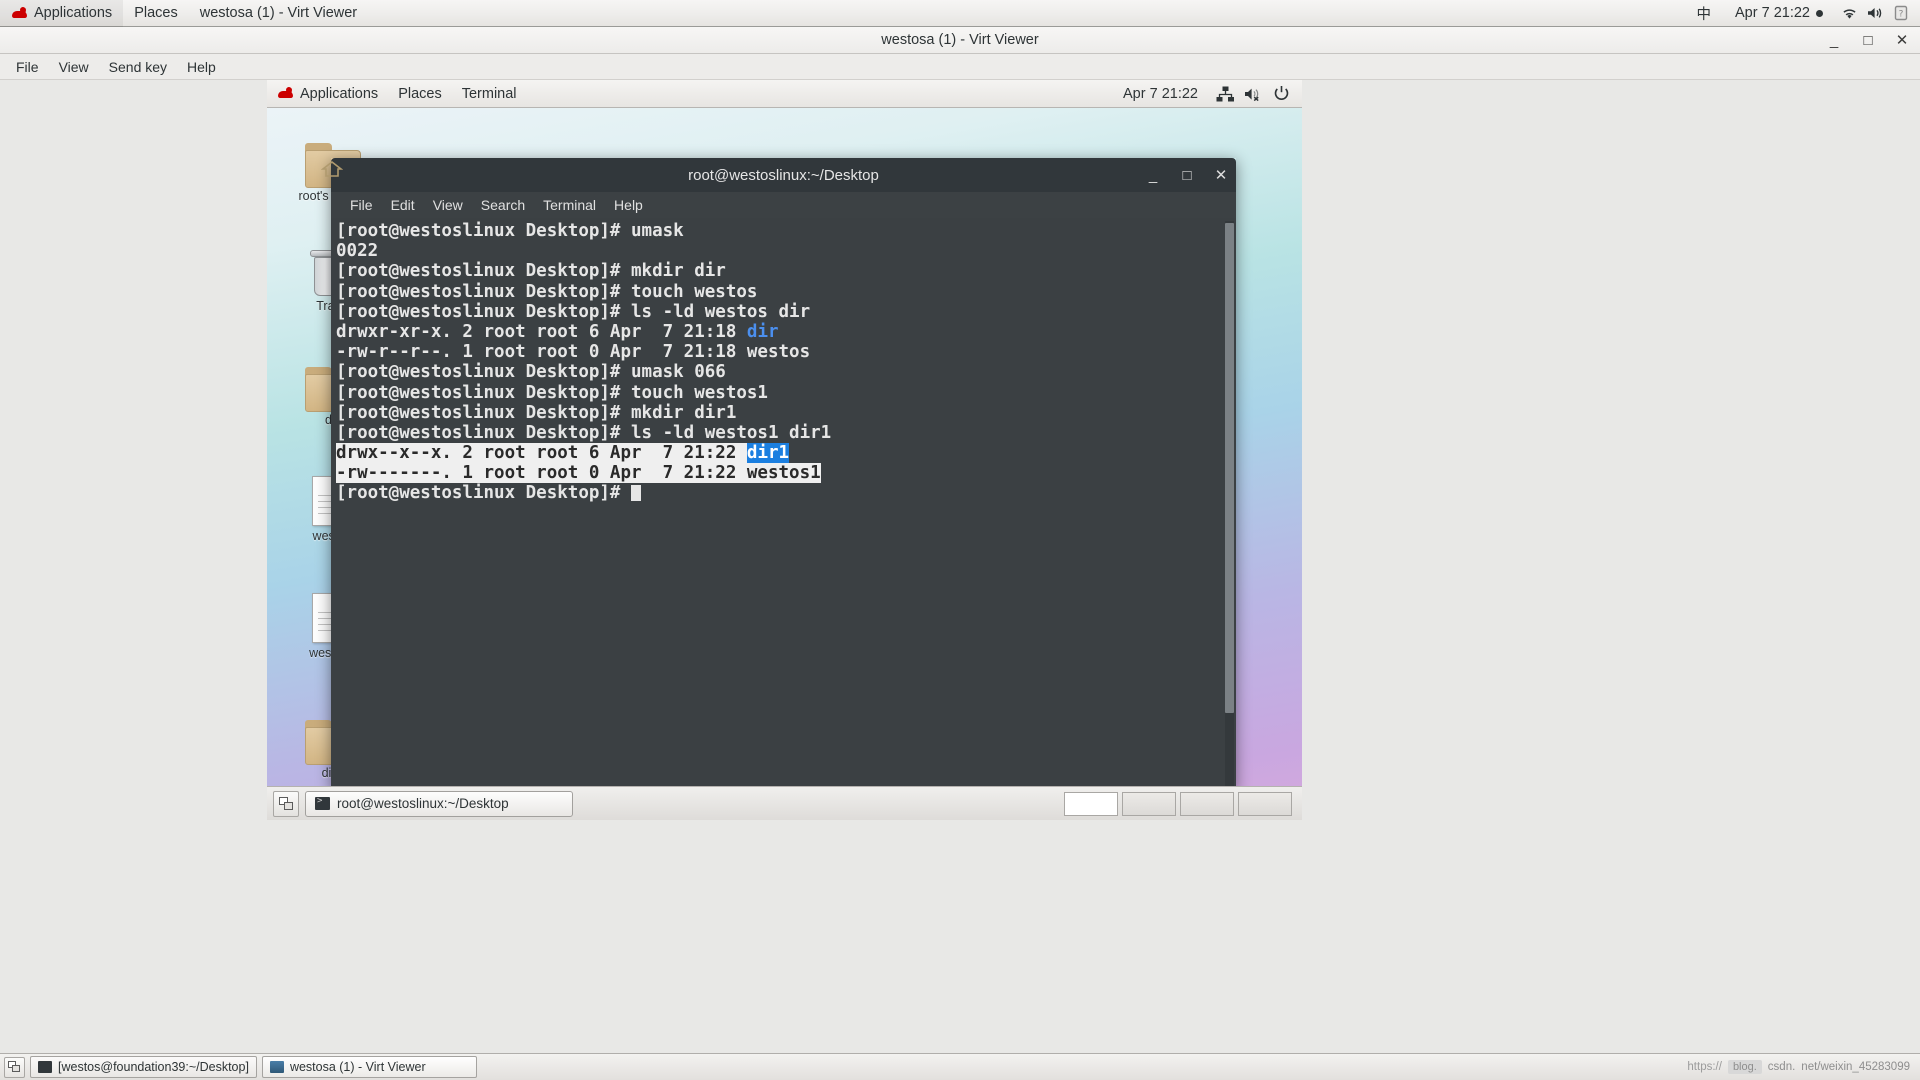  Describe the element at coordinates (1253, 93) in the screenshot. I see `volume-muted-icon` at that location.